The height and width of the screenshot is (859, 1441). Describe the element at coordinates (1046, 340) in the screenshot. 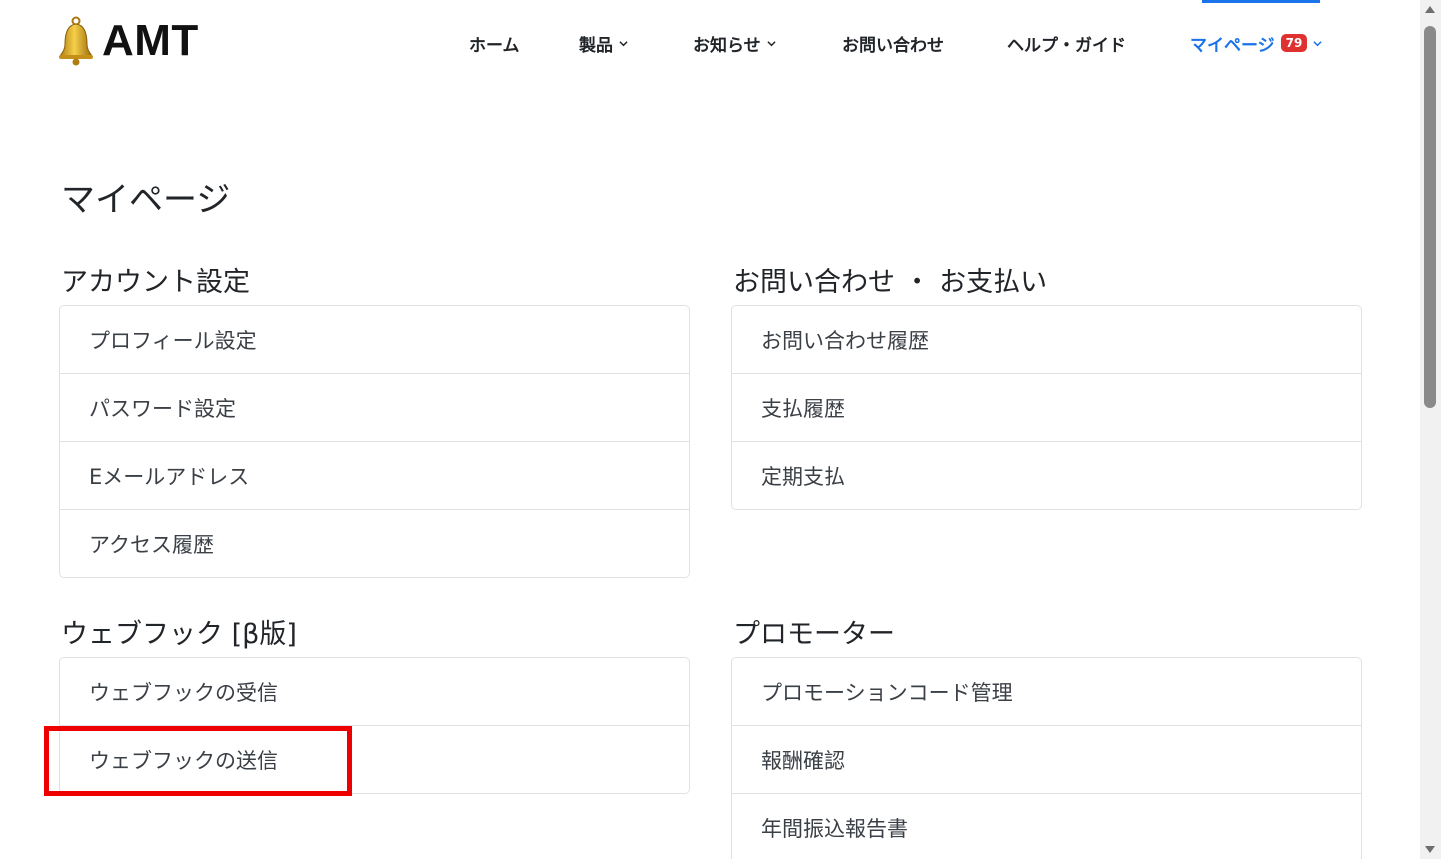

I see `list-item-inquiry-history: お問い合わせ履歴` at that location.